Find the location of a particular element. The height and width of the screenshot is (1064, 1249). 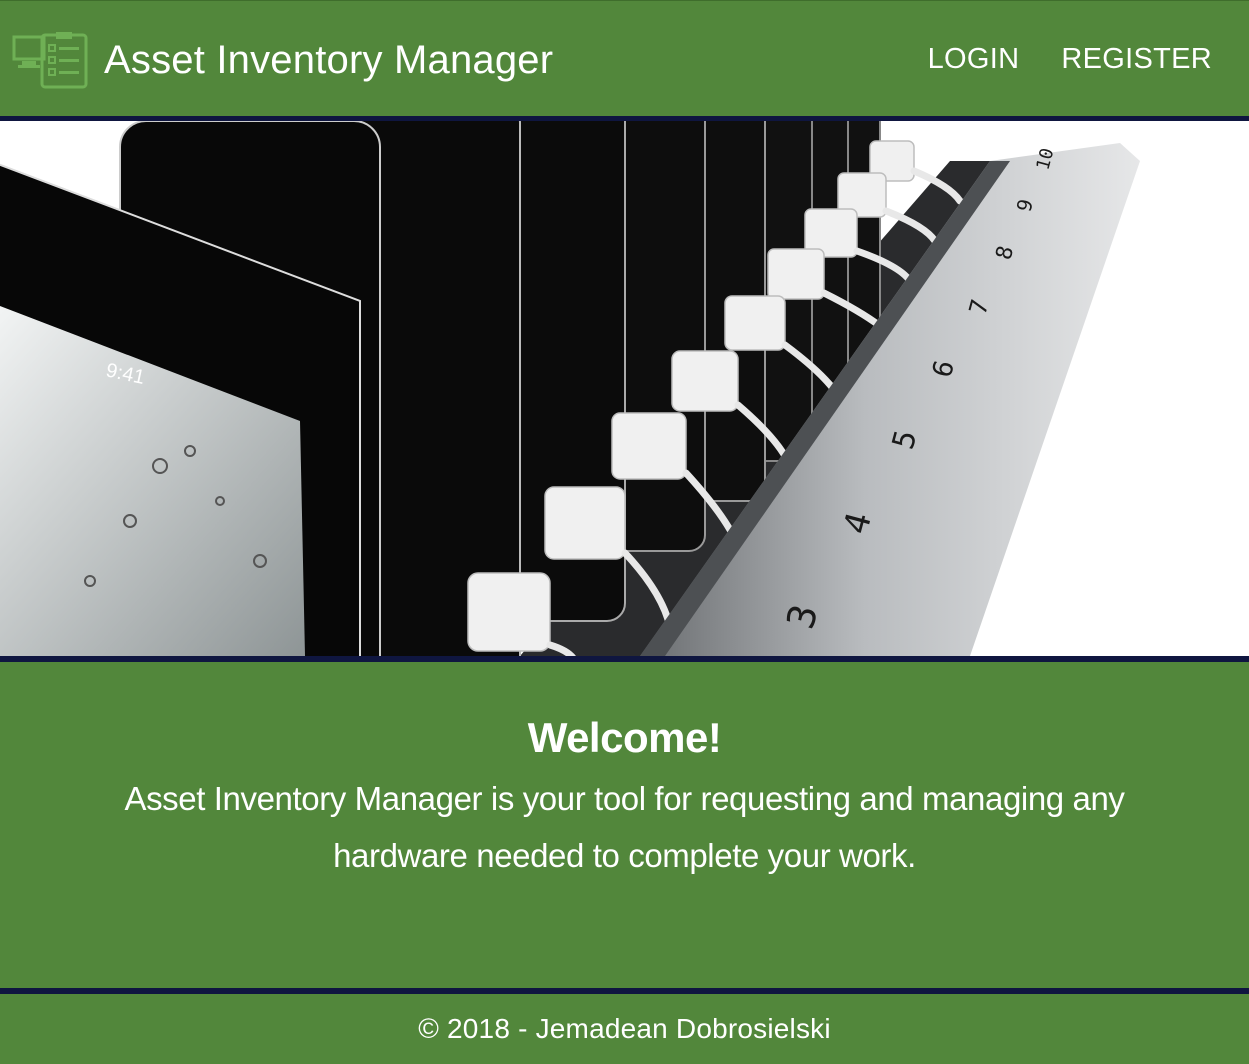

app-title: Asset Inventory Manager is located at coordinates (329, 59).